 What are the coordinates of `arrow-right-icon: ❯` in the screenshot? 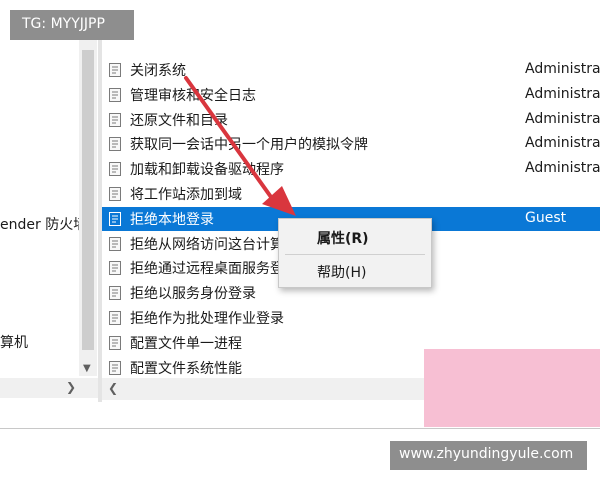 It's located at (71, 387).